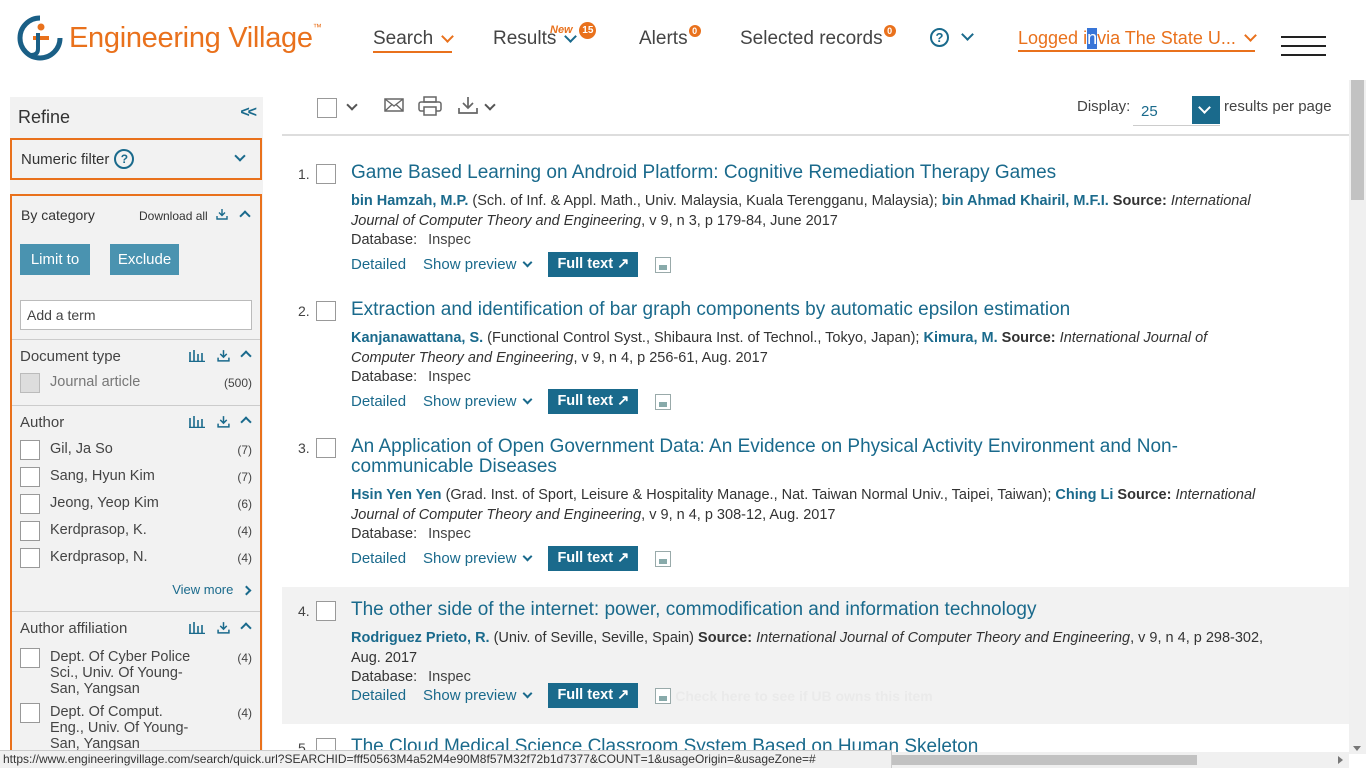  What do you see at coordinates (818, 37) in the screenshot?
I see `nav-selected-records: Selected records 0` at bounding box center [818, 37].